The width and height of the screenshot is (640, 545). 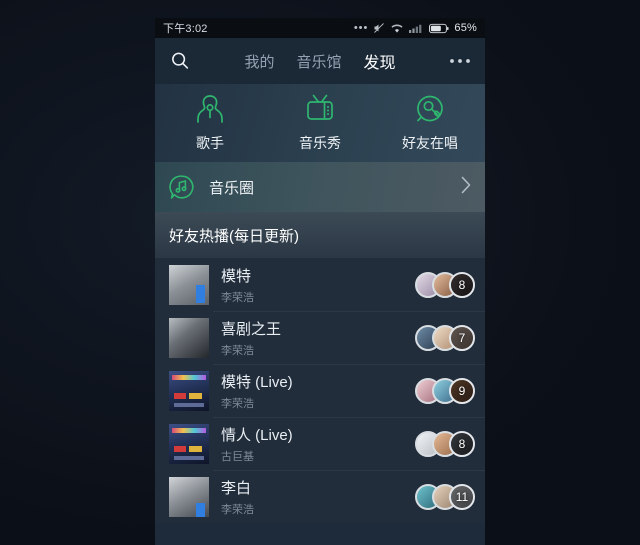 I want to click on song-meta: 情人 (Live) 古巨基, so click(x=318, y=444).